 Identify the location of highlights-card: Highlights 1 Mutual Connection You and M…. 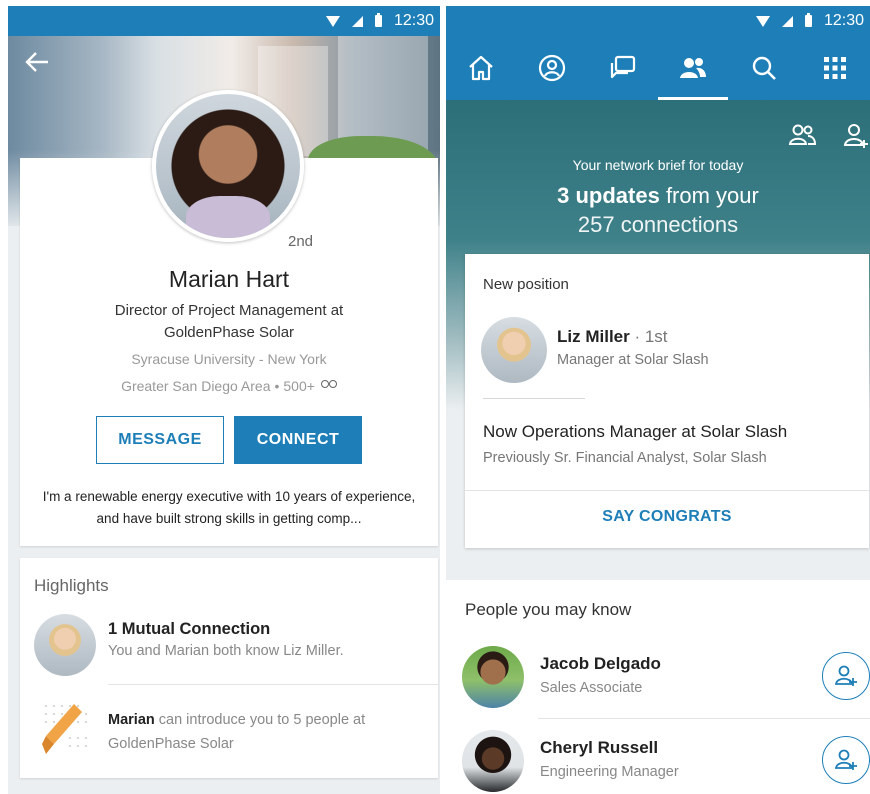
(229, 668).